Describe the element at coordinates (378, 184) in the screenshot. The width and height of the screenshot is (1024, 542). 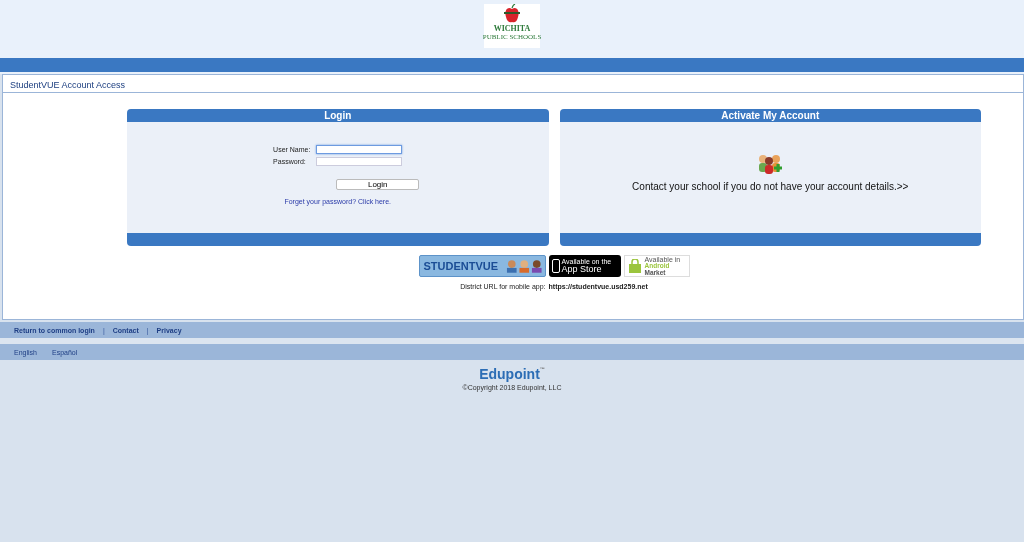
I see `login-button: Login` at that location.